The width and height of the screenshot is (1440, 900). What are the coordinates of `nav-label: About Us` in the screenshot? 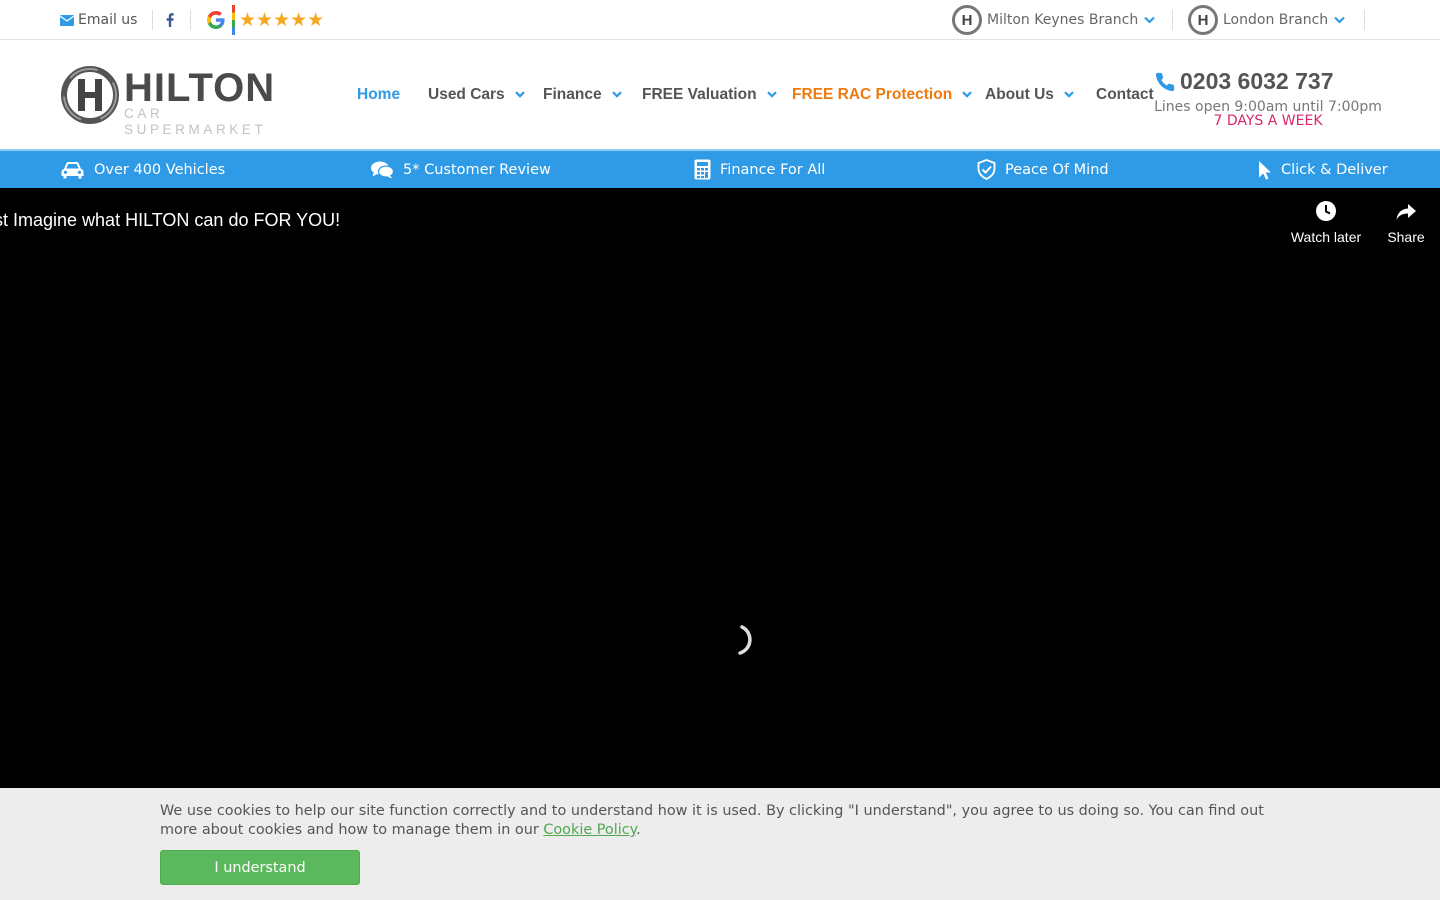 It's located at (1019, 94).